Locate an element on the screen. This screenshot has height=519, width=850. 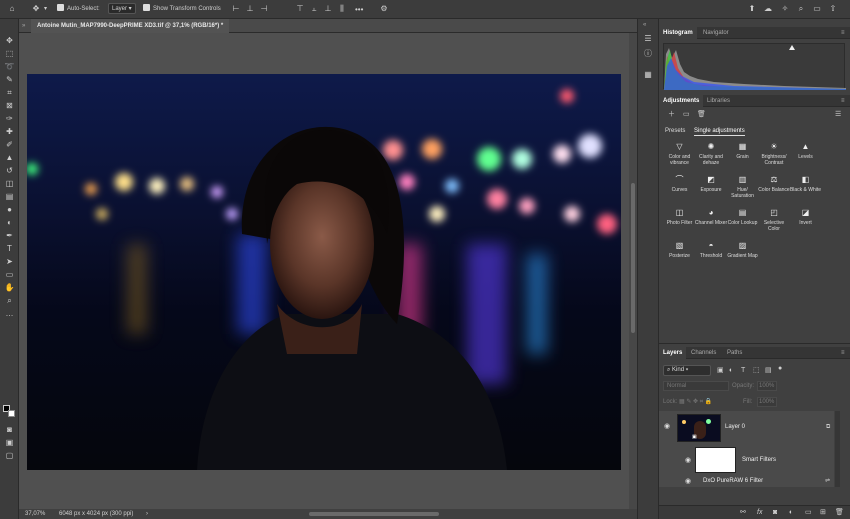
align-right-icon: ⊣ is located at coordinates (264, 9).